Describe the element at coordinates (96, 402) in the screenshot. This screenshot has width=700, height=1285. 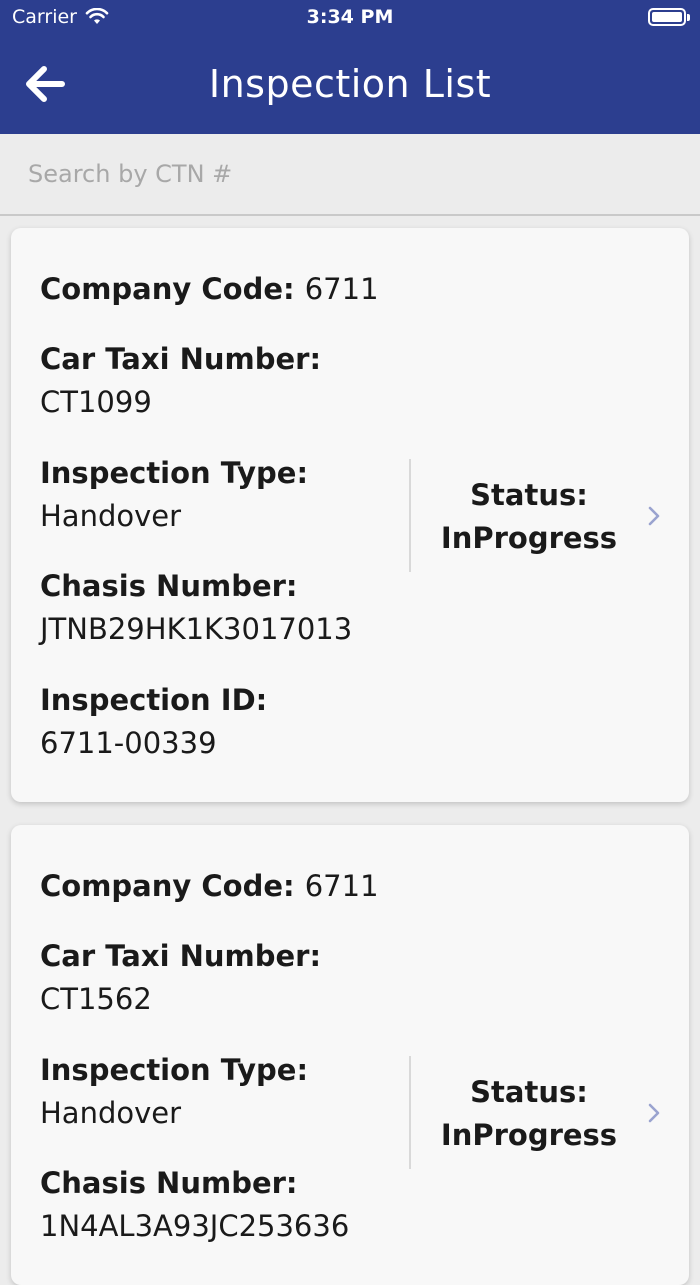
I see `car-taxi-number-value: CT1099` at that location.